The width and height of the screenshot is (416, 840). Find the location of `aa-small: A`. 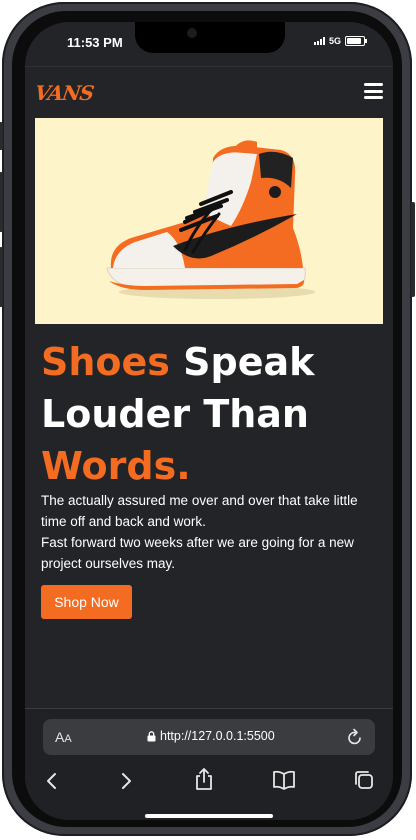

aa-small: A is located at coordinates (68, 739).